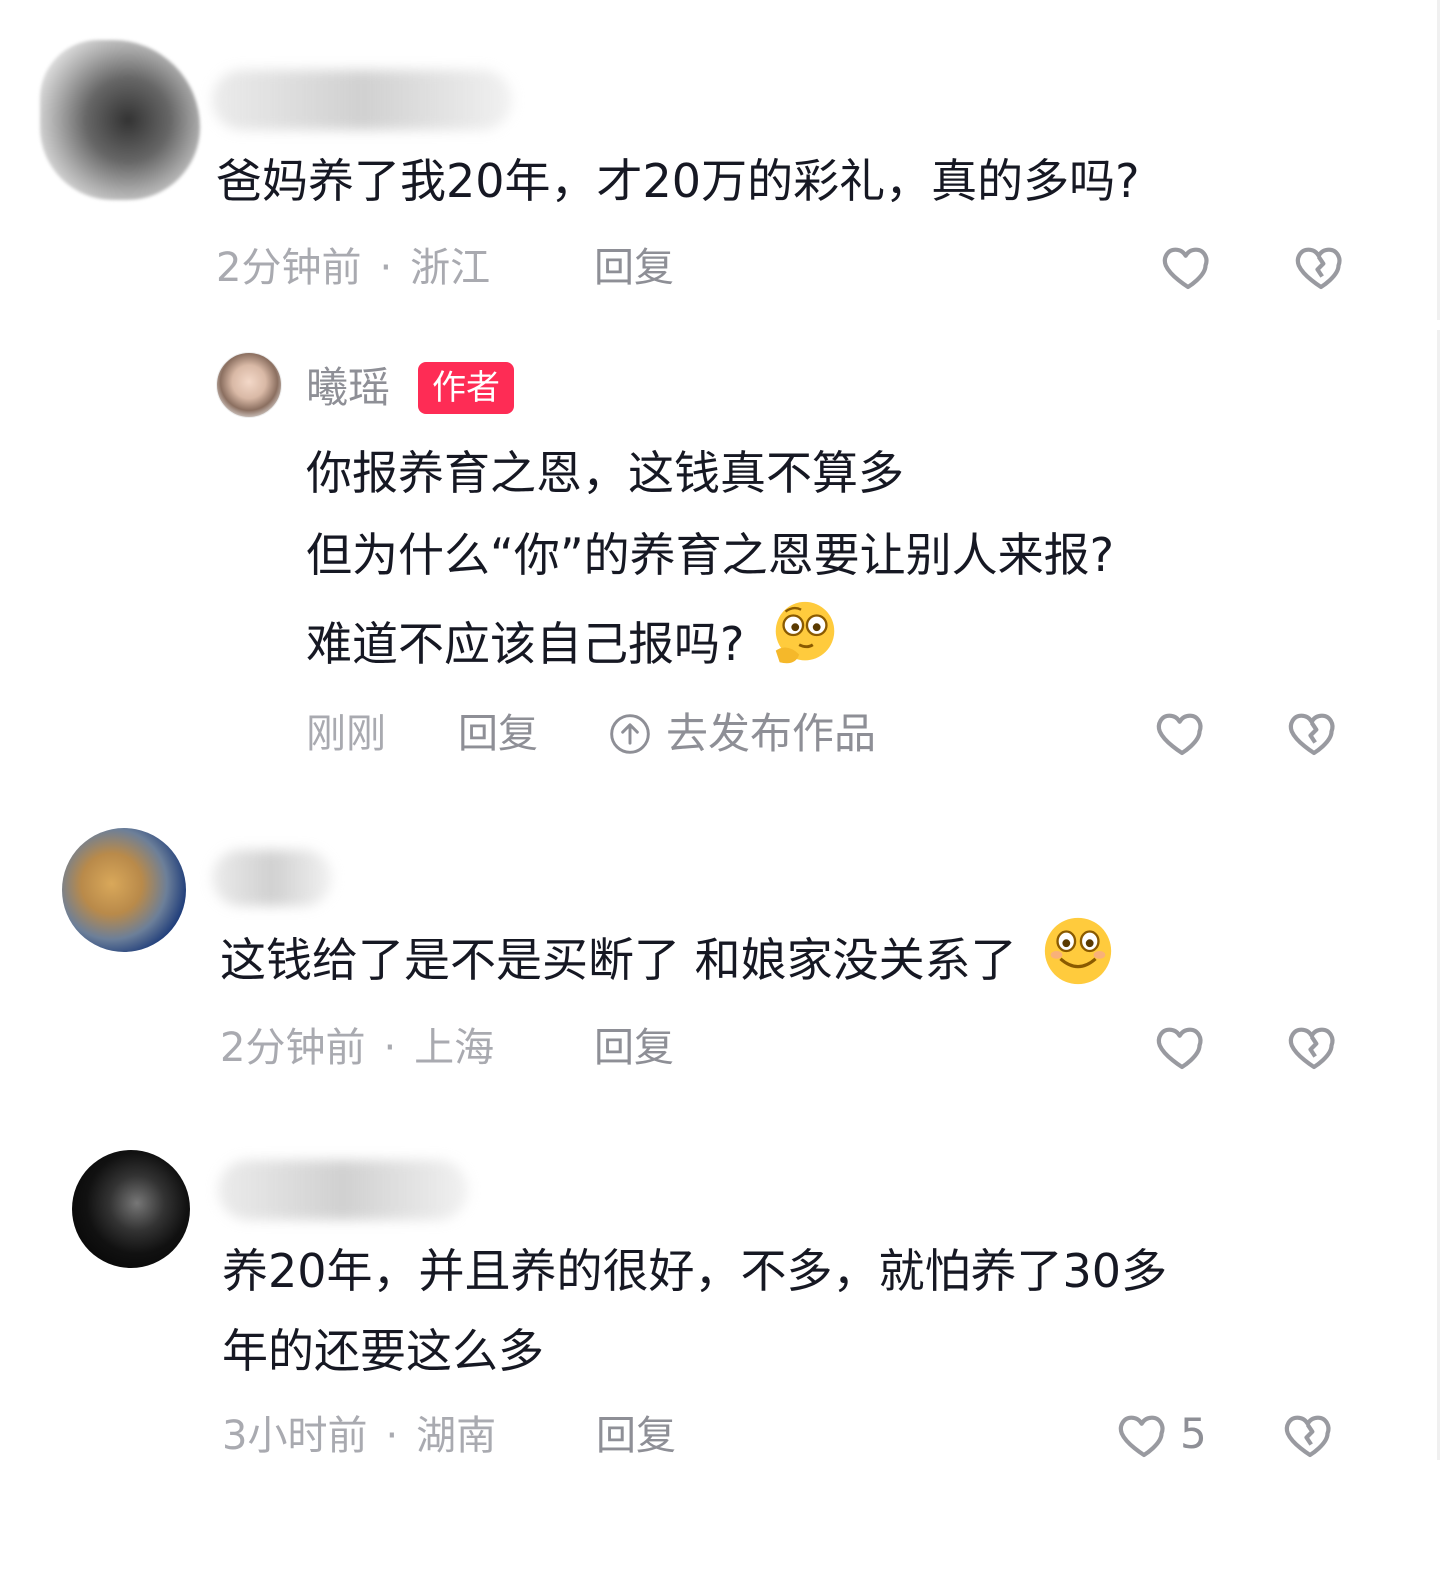  What do you see at coordinates (678, 181) in the screenshot?
I see `comment-text: 爸妈养了我20年，才20万的彩礼，真的多吗?` at bounding box center [678, 181].